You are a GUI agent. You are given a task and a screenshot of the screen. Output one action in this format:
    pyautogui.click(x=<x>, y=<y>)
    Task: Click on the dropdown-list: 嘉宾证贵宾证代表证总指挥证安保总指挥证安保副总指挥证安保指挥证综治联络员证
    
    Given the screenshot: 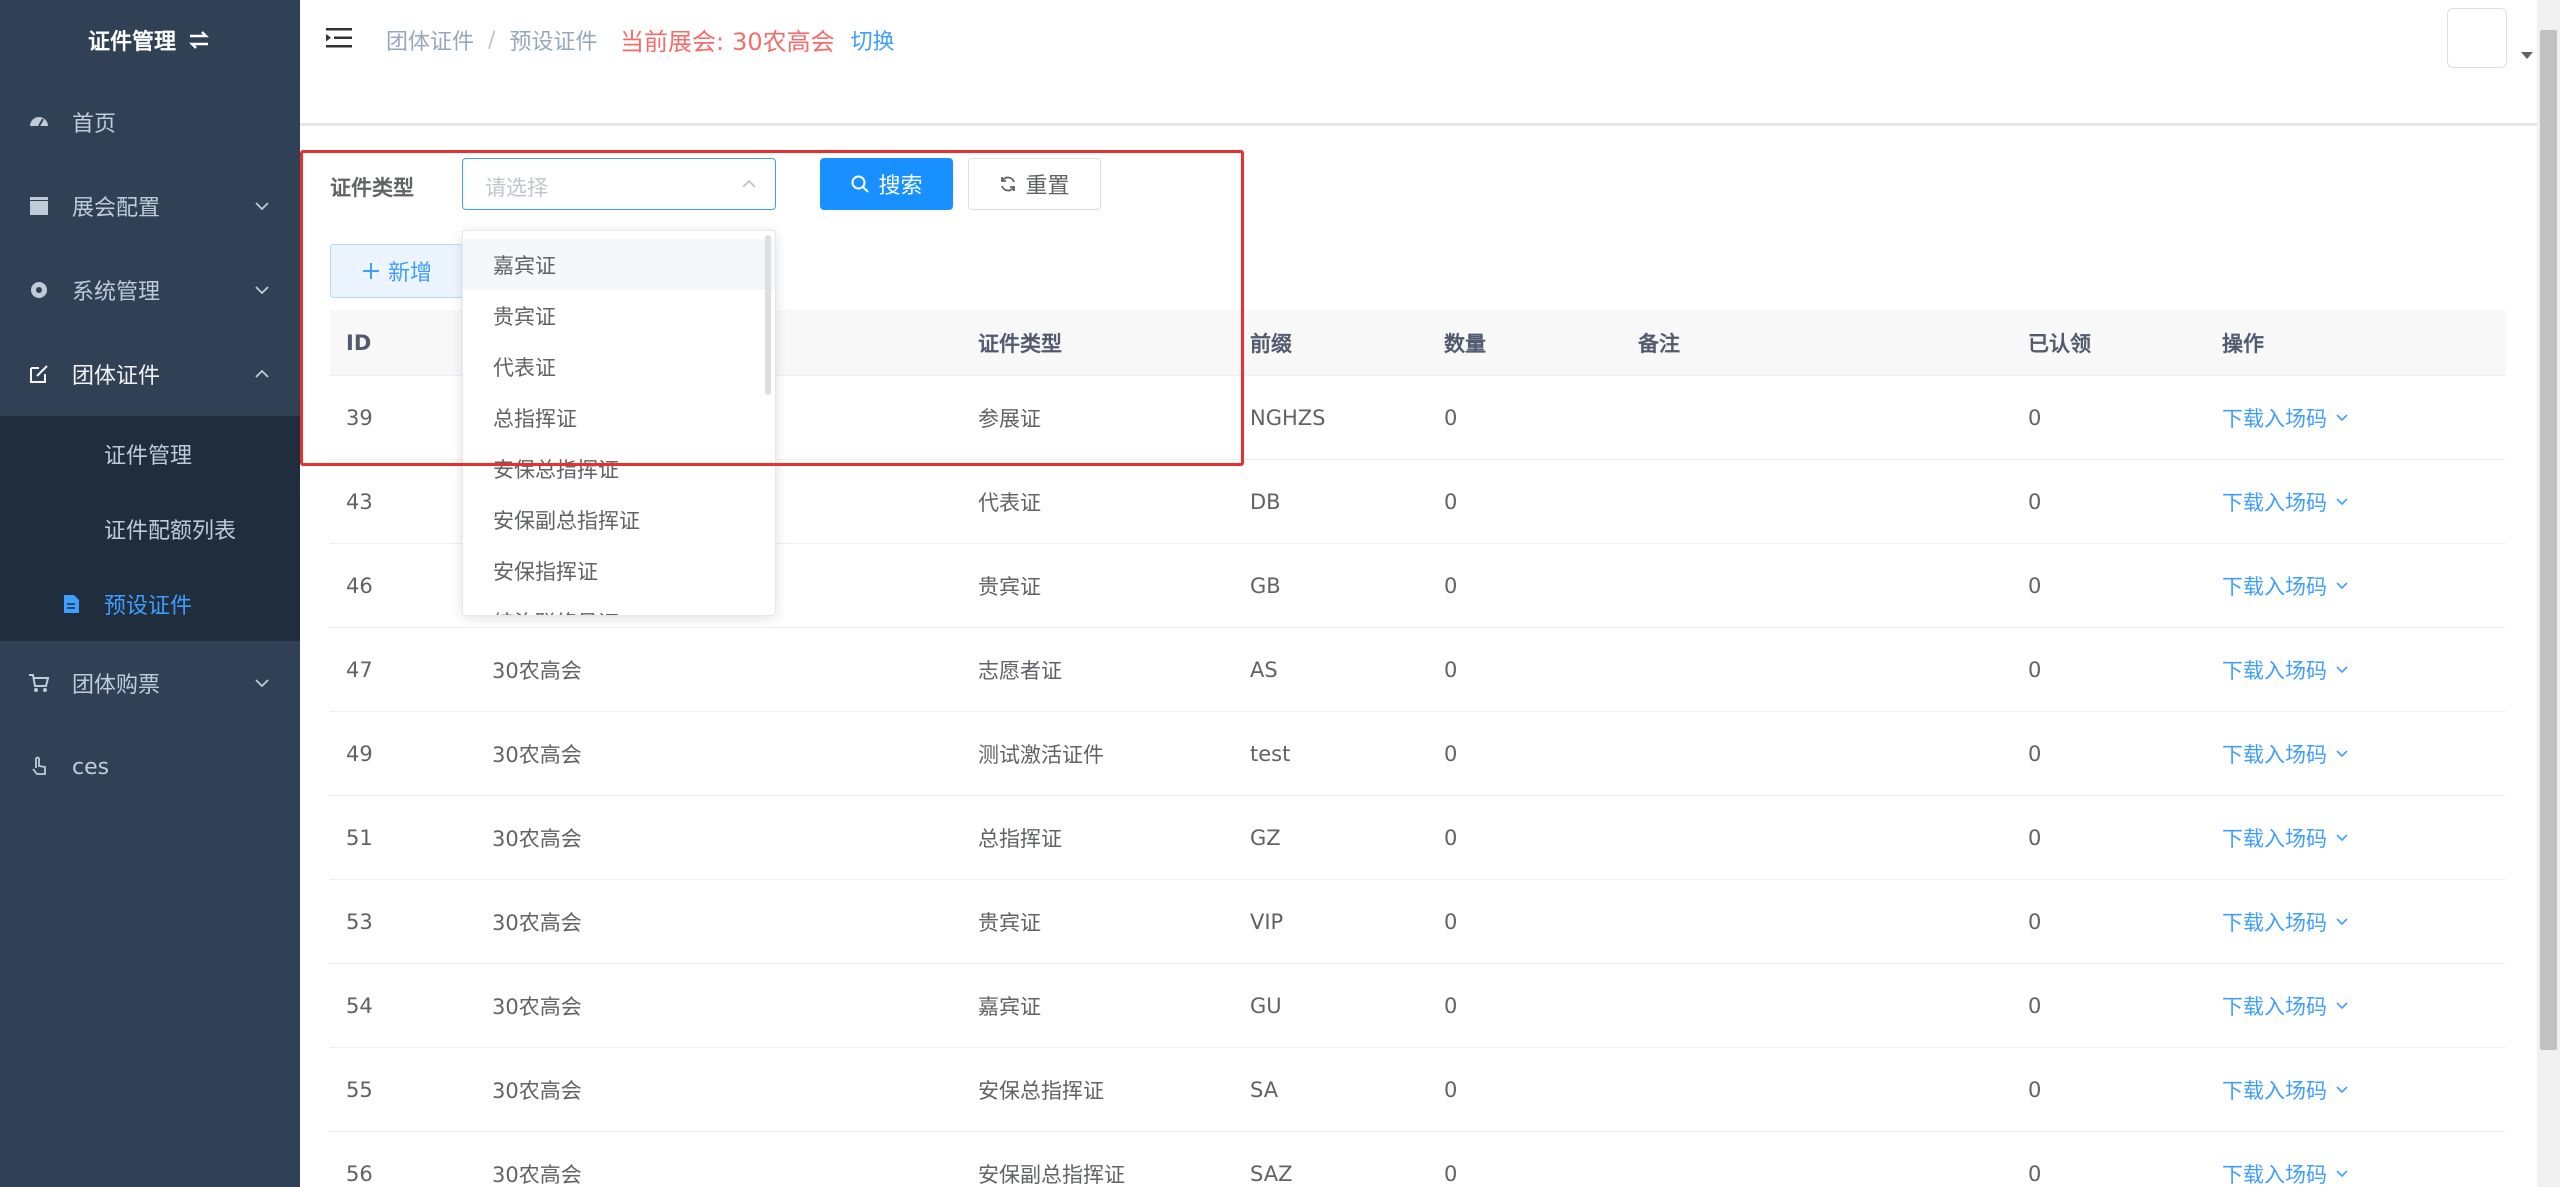 What is the action you would take?
    pyautogui.click(x=619, y=423)
    